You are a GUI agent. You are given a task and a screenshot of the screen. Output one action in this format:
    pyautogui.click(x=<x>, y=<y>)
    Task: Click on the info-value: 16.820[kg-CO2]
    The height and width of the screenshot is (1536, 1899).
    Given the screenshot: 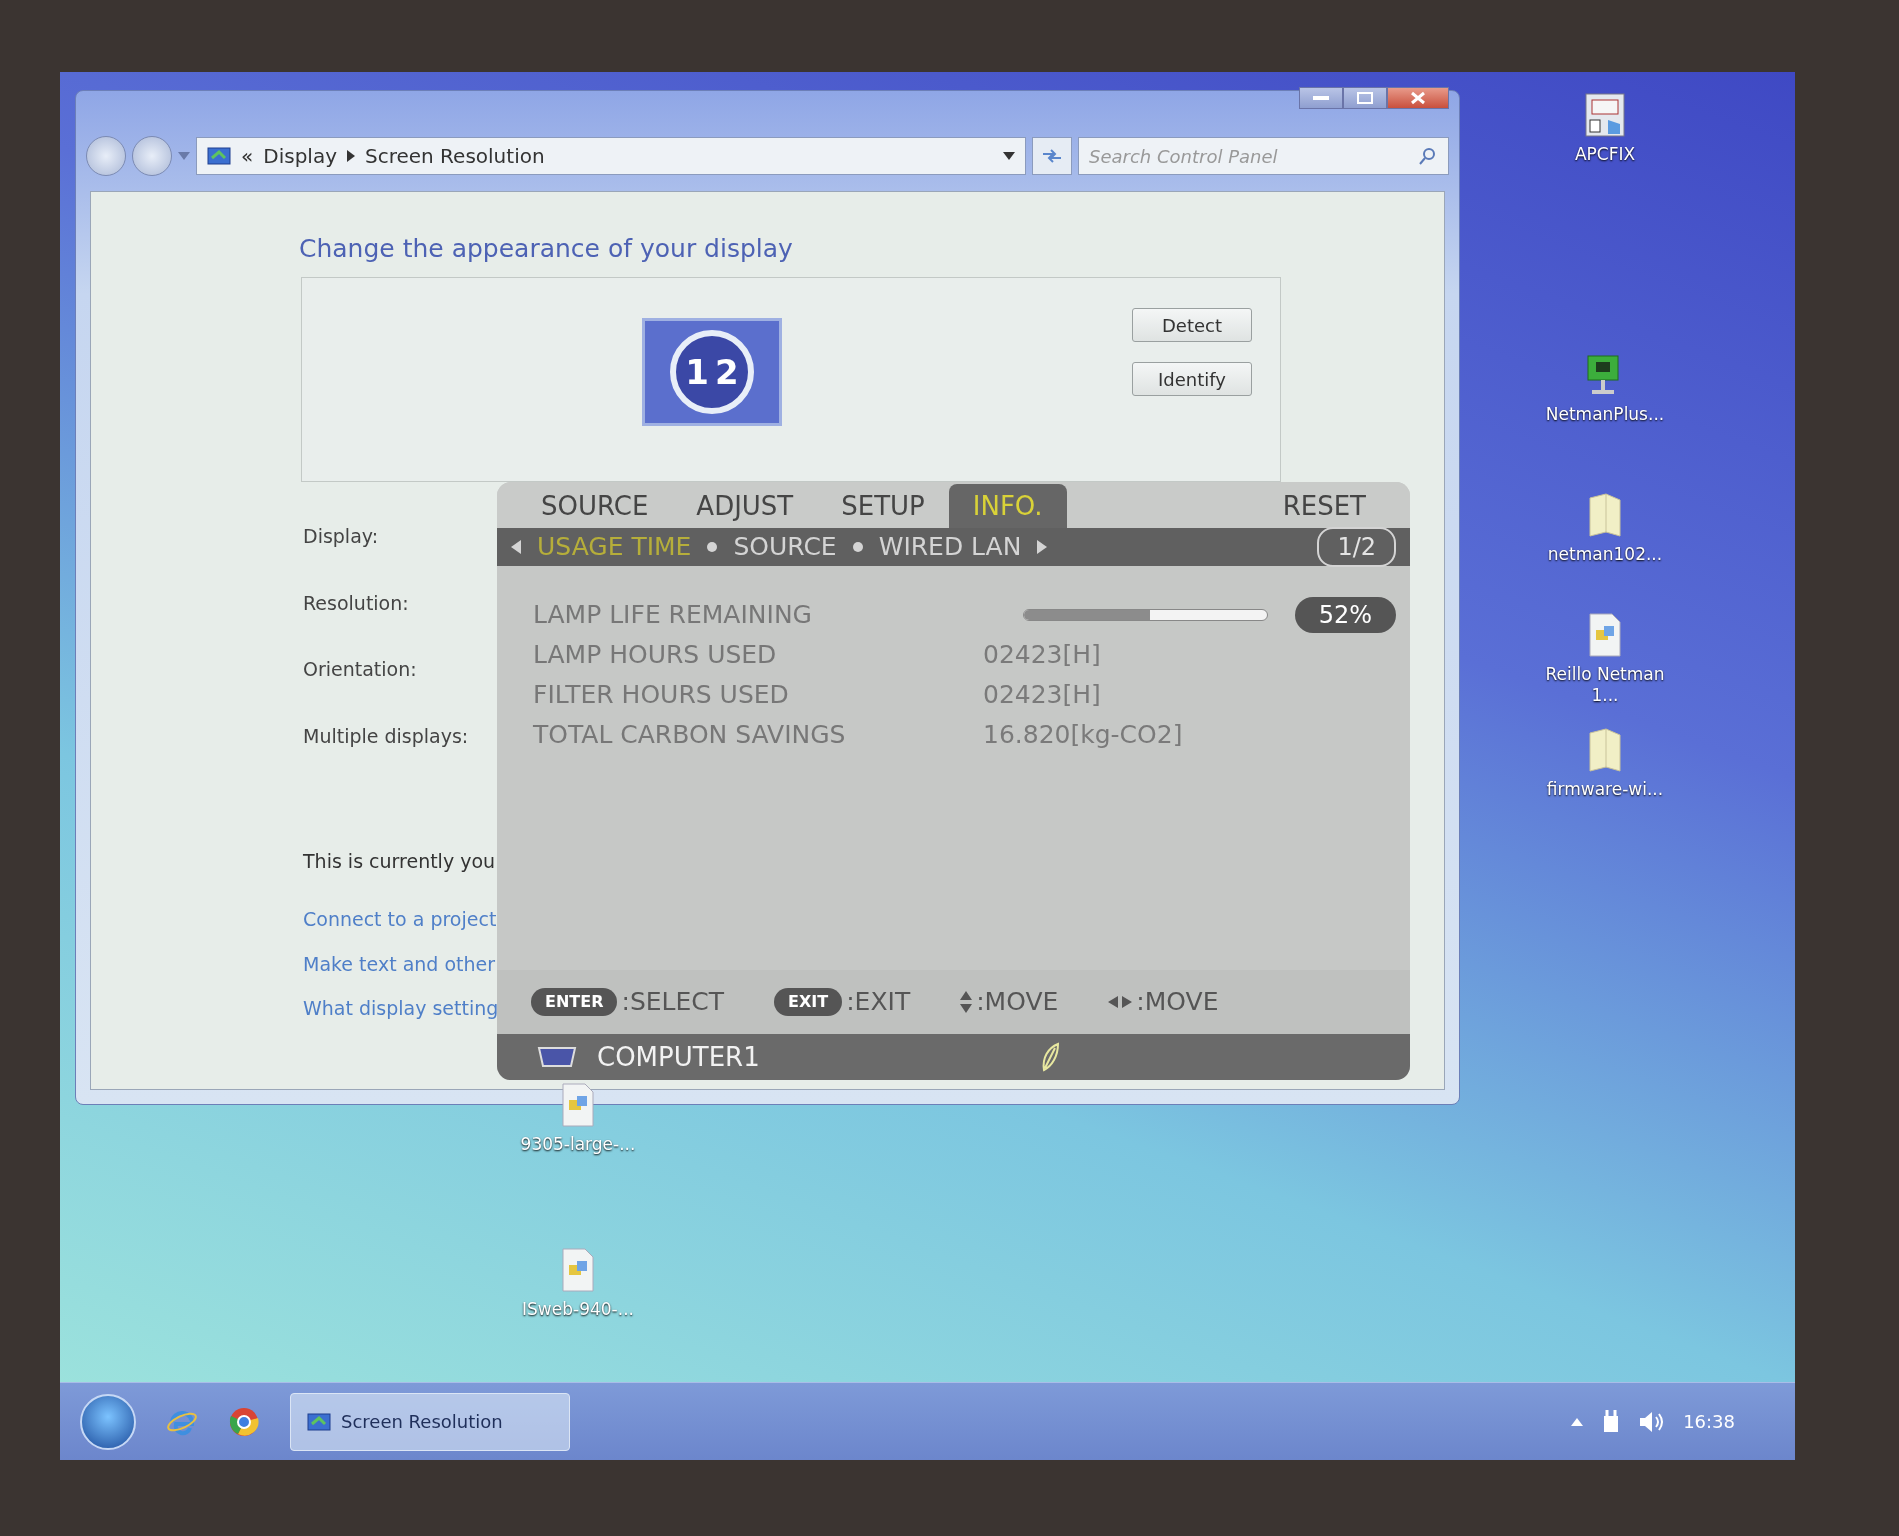 What is the action you would take?
    pyautogui.click(x=1083, y=735)
    